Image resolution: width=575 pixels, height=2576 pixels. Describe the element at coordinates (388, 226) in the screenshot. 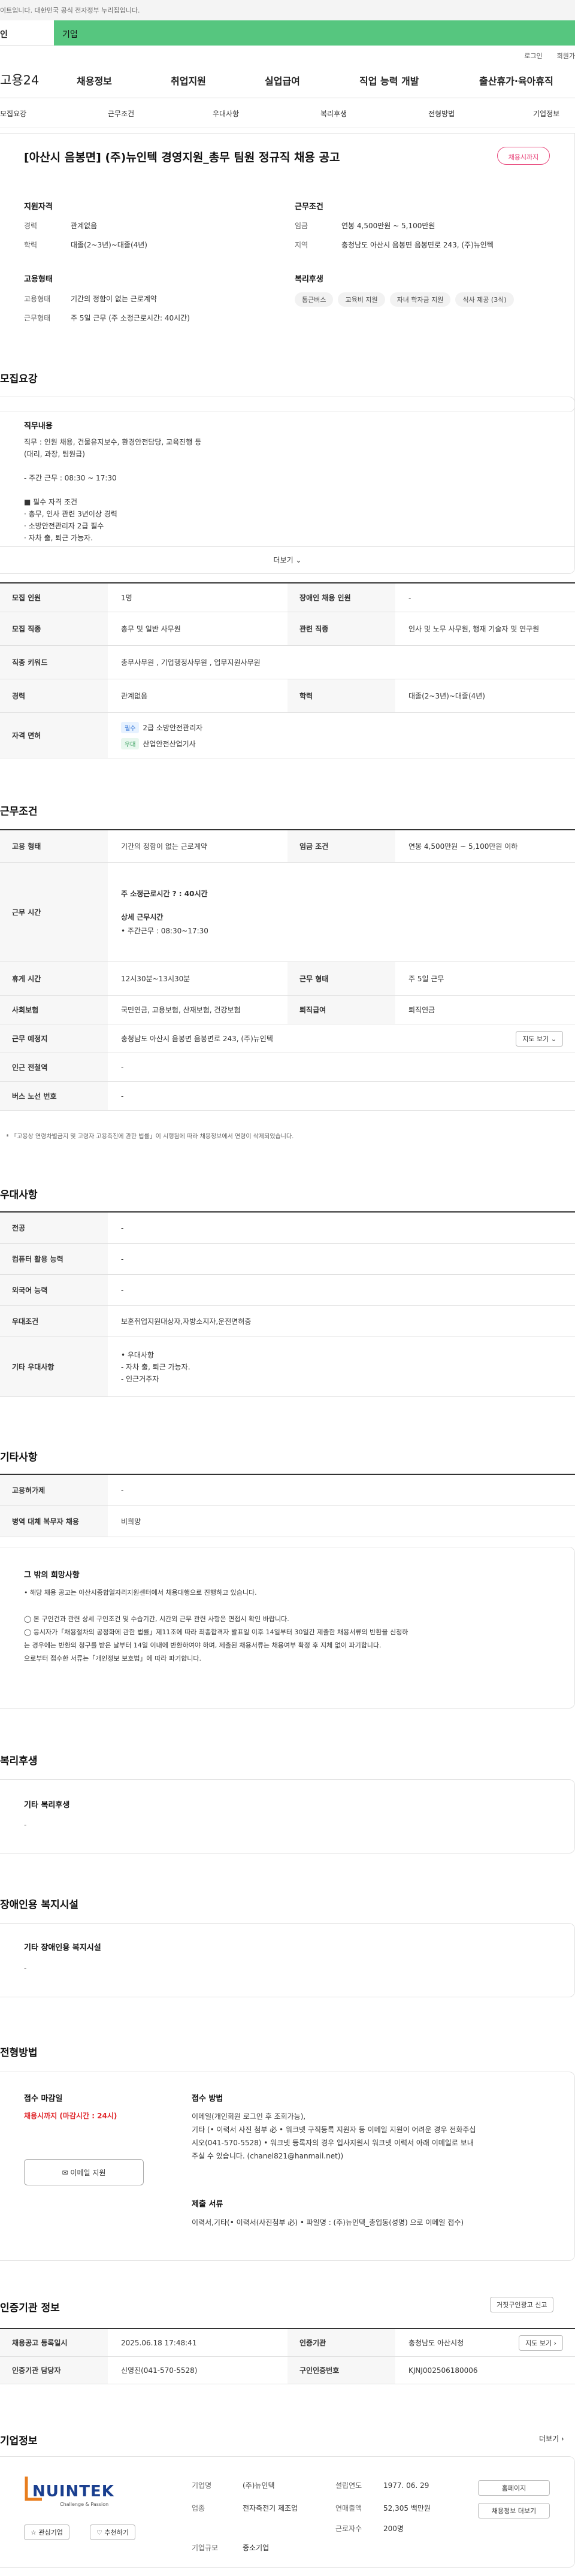

I see `wage-value: 연봉 4,500만원 ~ 5,100만원` at that location.